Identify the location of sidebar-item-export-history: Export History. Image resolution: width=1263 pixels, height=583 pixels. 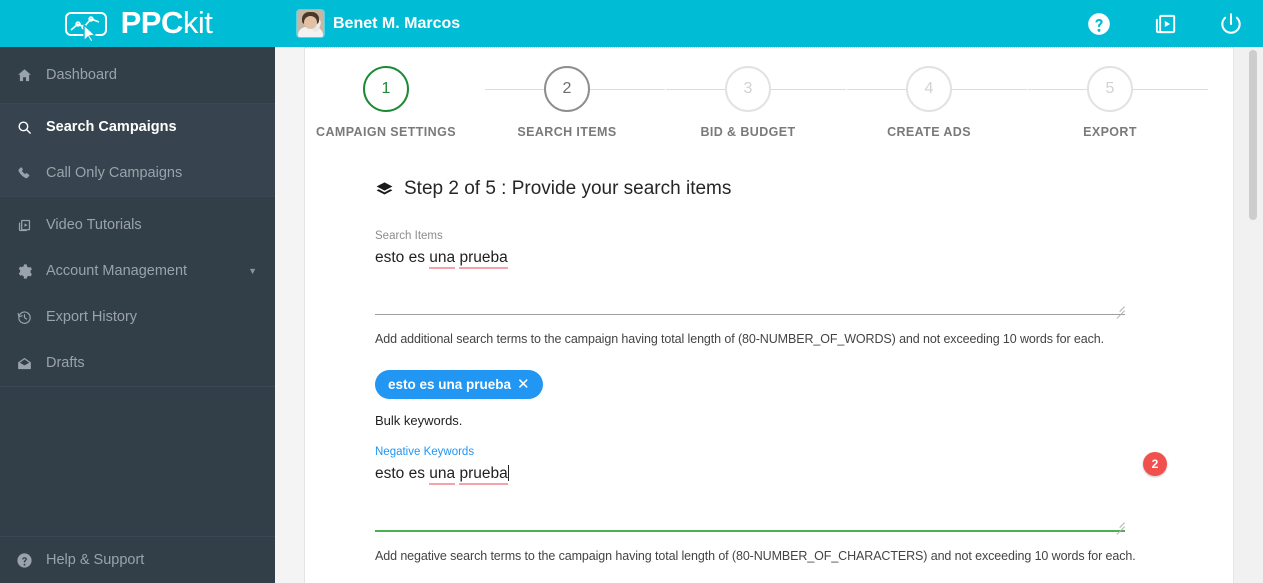
(137, 317).